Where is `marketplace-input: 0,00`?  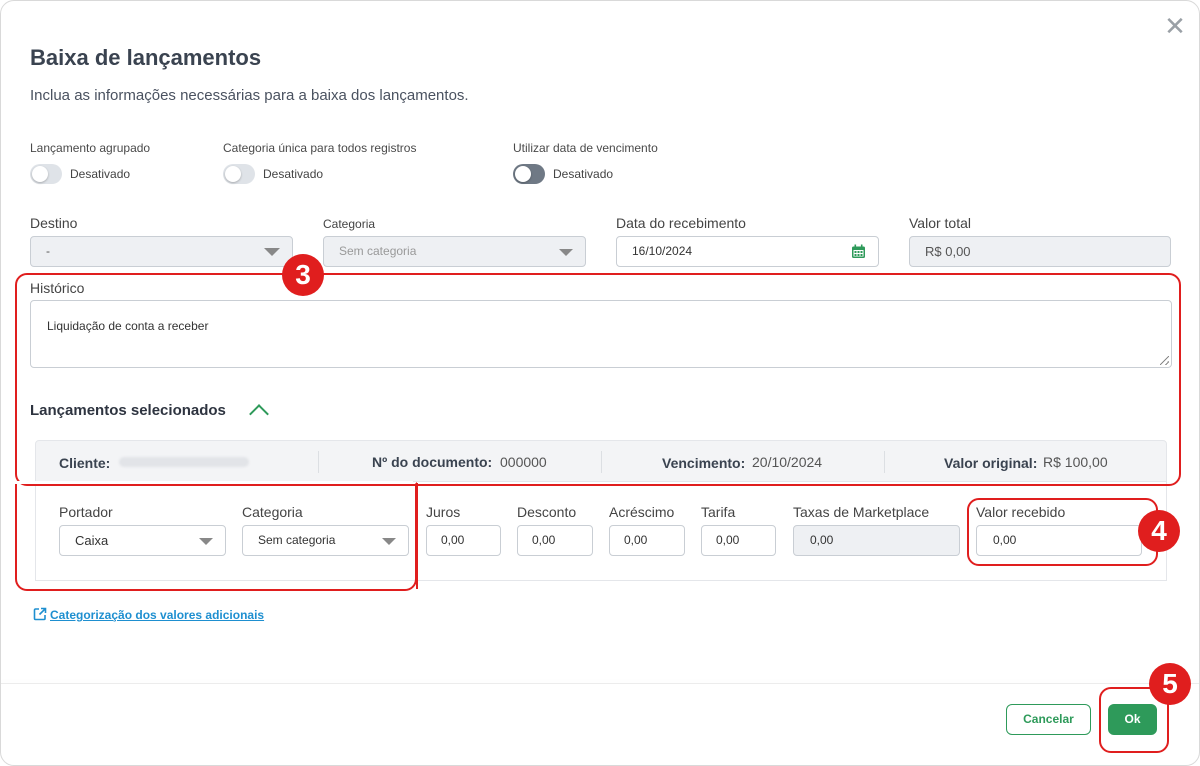 marketplace-input: 0,00 is located at coordinates (876, 540).